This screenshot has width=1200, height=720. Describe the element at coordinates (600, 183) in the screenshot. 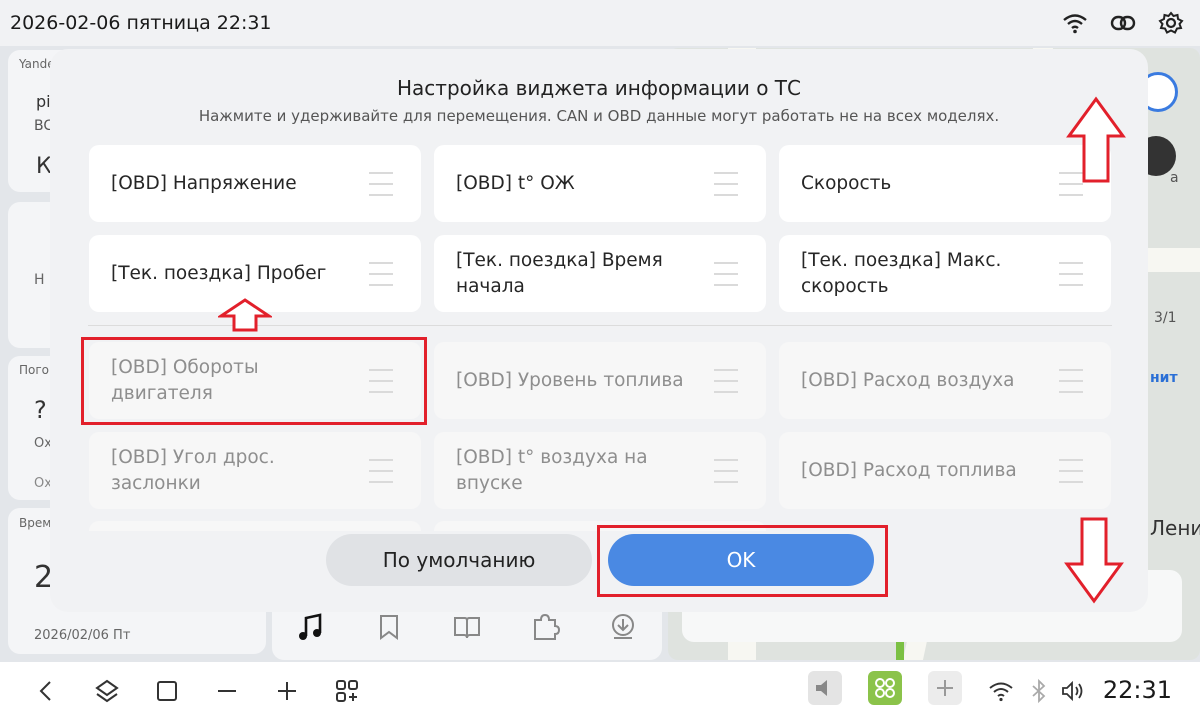

I see `widget-tile-obd-coolant-temp: [OBD] t° ОЖ` at that location.